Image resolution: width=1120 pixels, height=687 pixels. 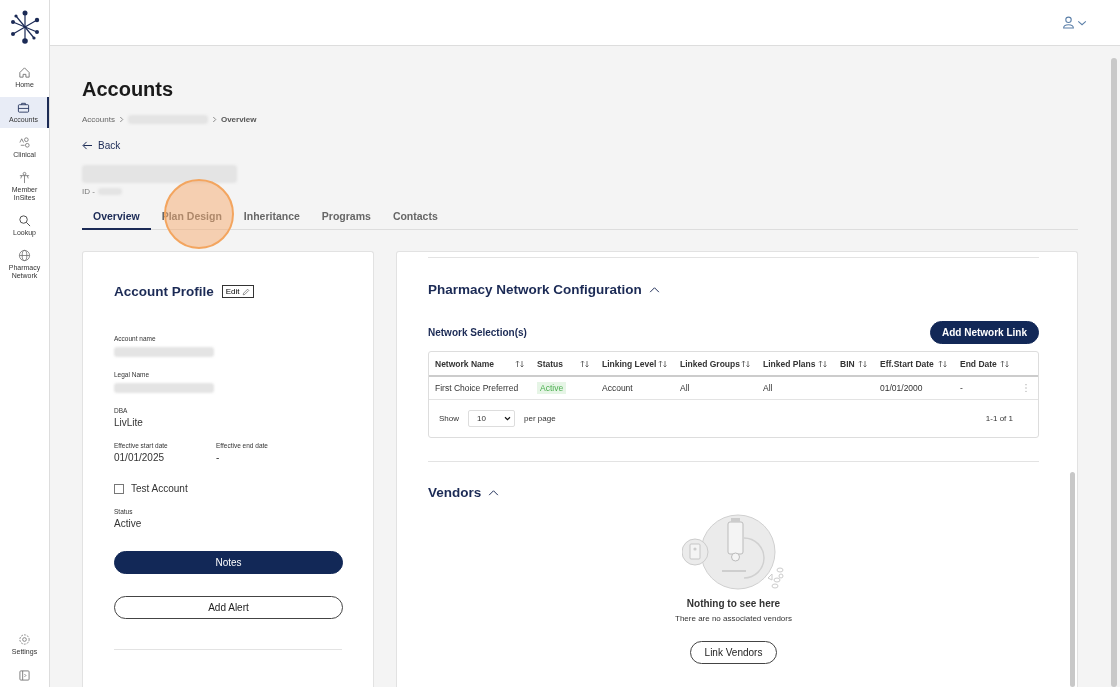 I want to click on tab: Overview, so click(x=116, y=217).